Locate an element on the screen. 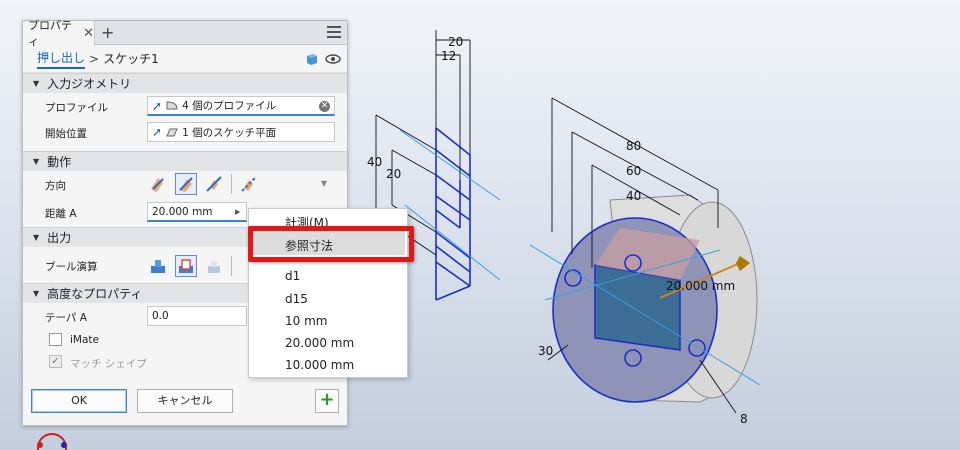 This screenshot has width=960, height=450. breadcrumb: 押し出し > スケッチ1 is located at coordinates (185, 59).